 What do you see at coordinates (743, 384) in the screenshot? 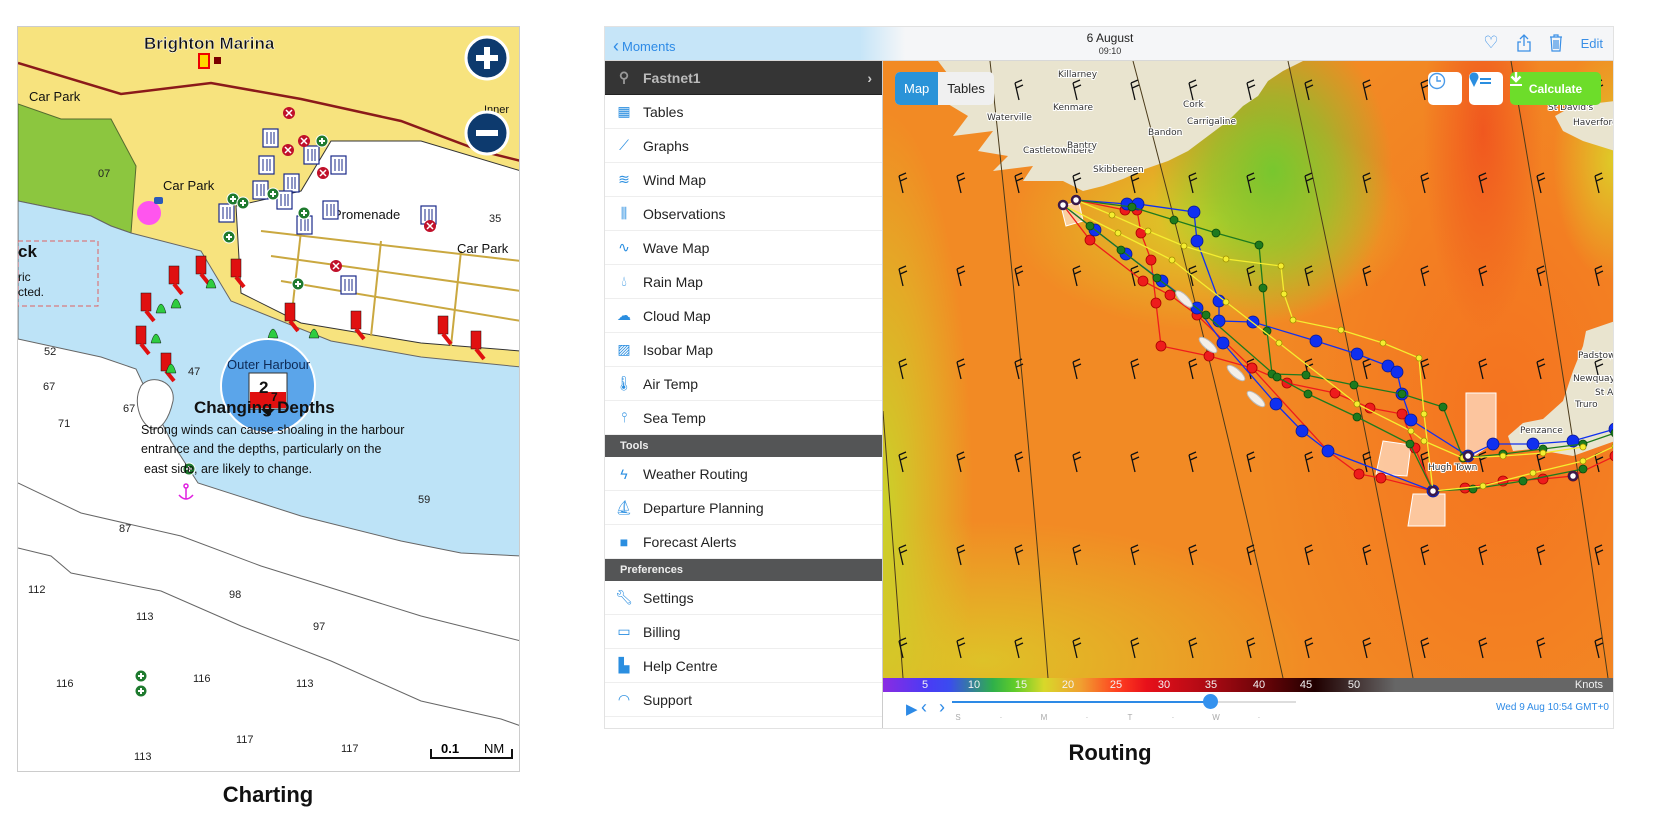
I see `sidebar-item-air-temp: 🌡︎ Air Temp` at bounding box center [743, 384].